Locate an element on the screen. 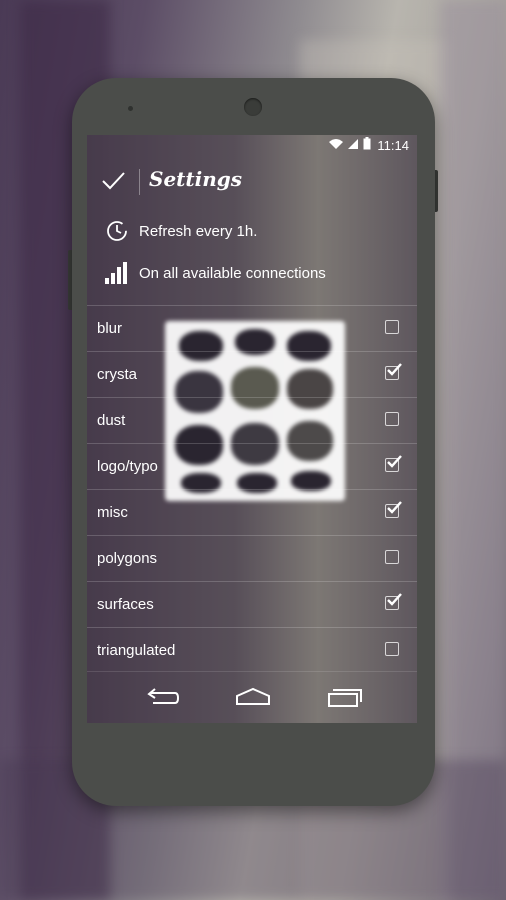  category-row: crysta is located at coordinates (252, 374).